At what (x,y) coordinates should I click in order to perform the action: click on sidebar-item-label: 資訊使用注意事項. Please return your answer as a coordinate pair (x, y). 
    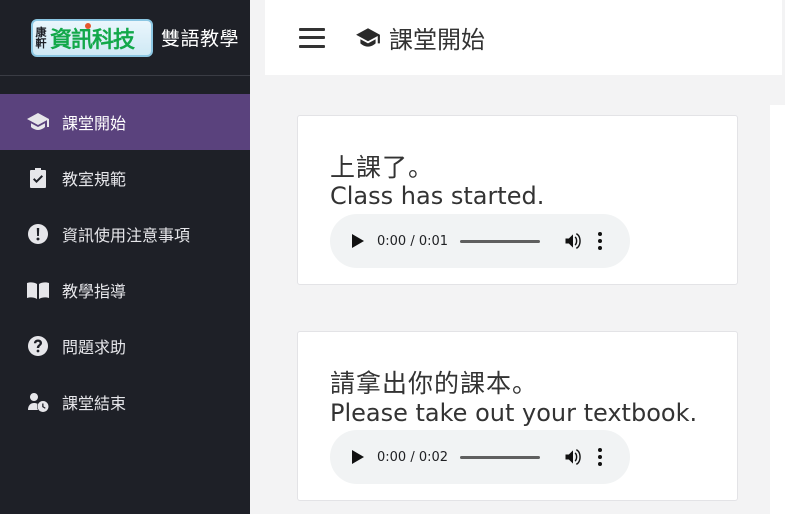
    Looking at the image, I should click on (126, 235).